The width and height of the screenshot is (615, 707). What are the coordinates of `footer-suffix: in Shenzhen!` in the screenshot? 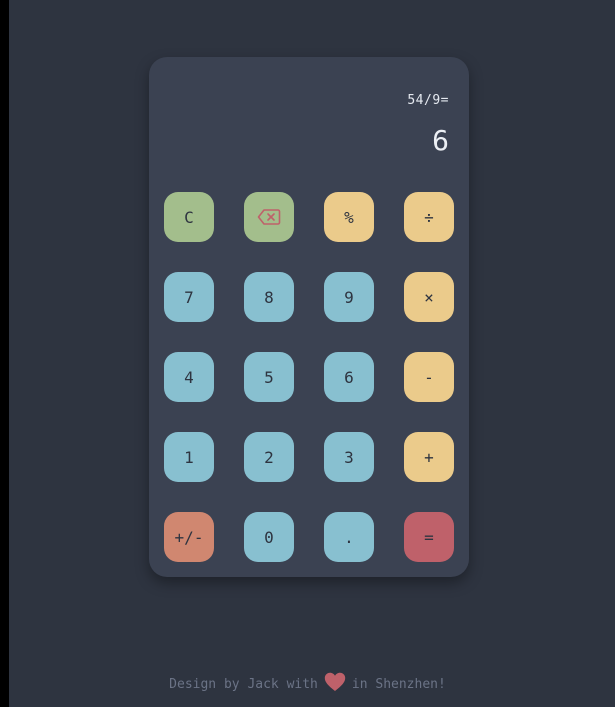 It's located at (398, 684).